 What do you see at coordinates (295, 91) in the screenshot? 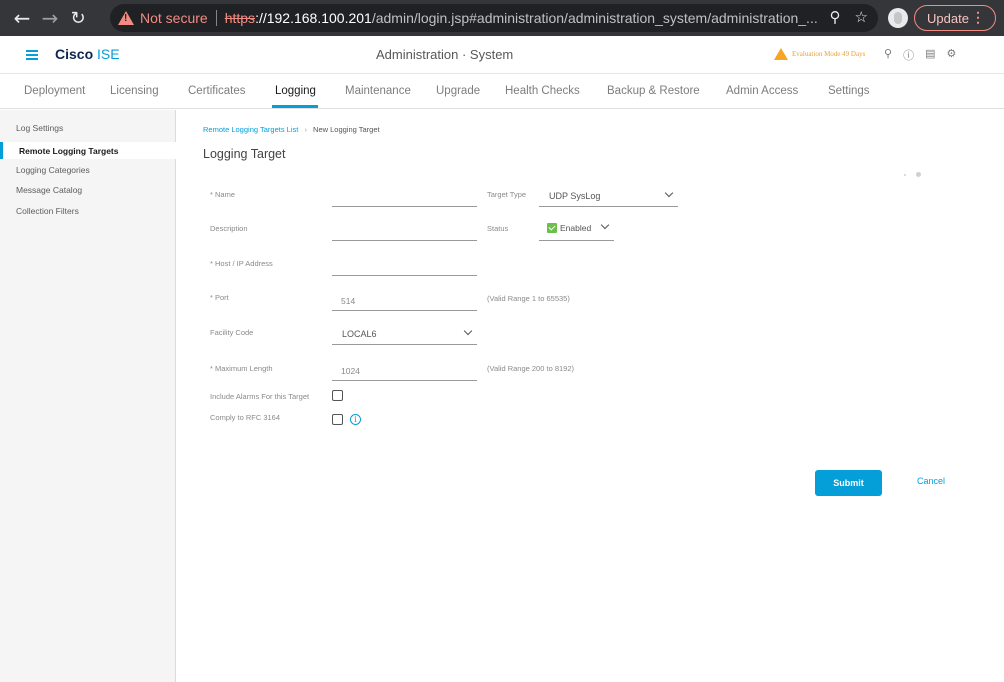
I see `tab-logging: Logging` at bounding box center [295, 91].